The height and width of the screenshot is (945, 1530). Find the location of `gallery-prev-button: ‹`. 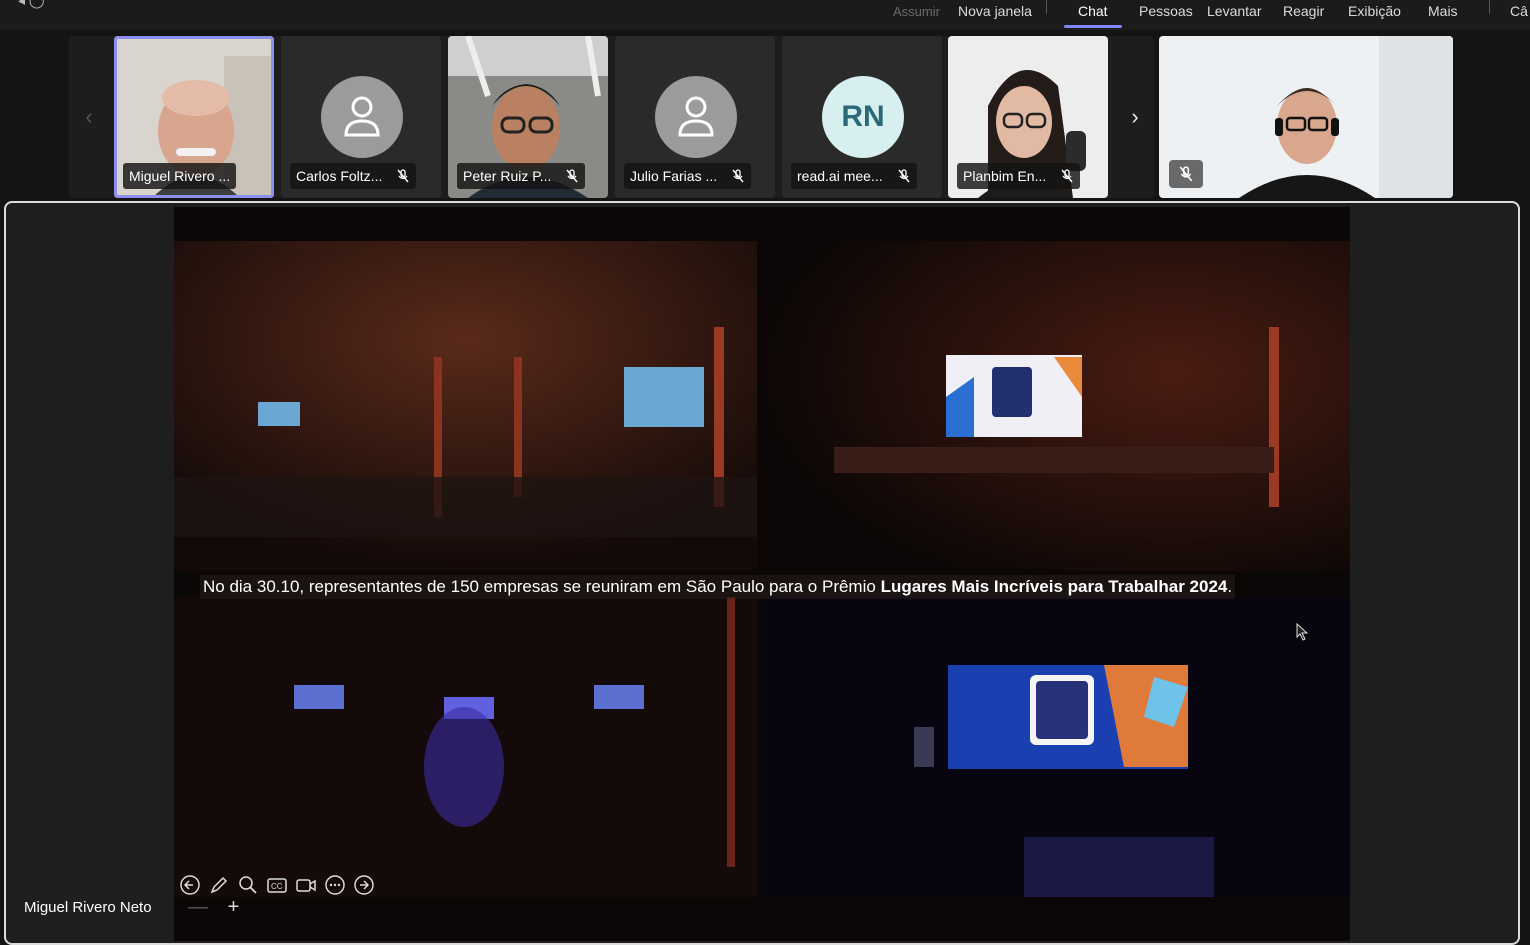

gallery-prev-button: ‹ is located at coordinates (89, 117).